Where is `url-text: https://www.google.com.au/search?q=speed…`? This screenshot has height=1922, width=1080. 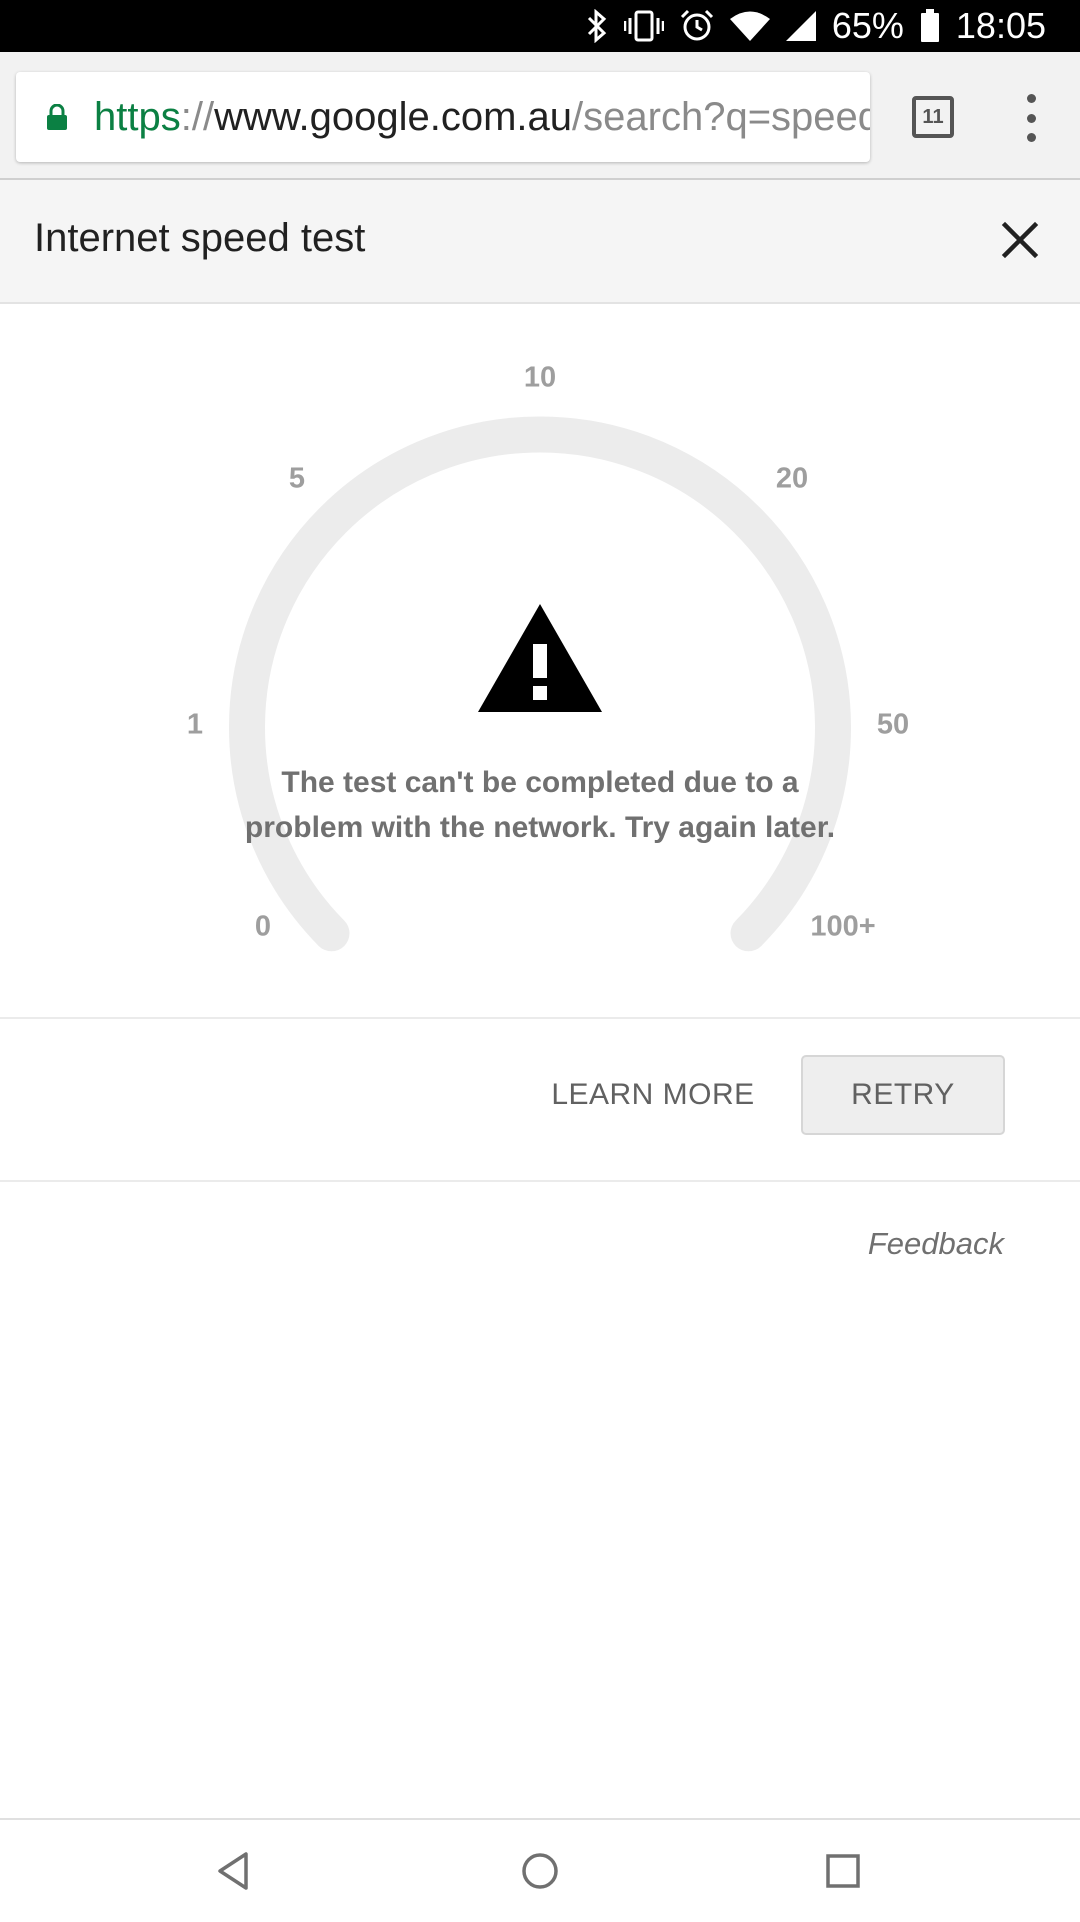
url-text: https://www.google.com.au/search?q=speed… is located at coordinates (482, 117).